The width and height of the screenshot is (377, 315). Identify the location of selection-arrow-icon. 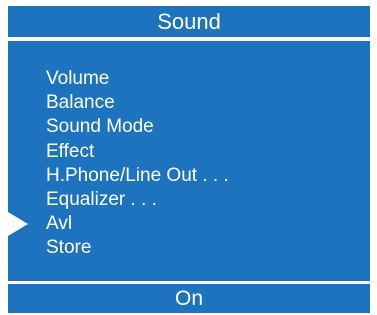
(18, 224).